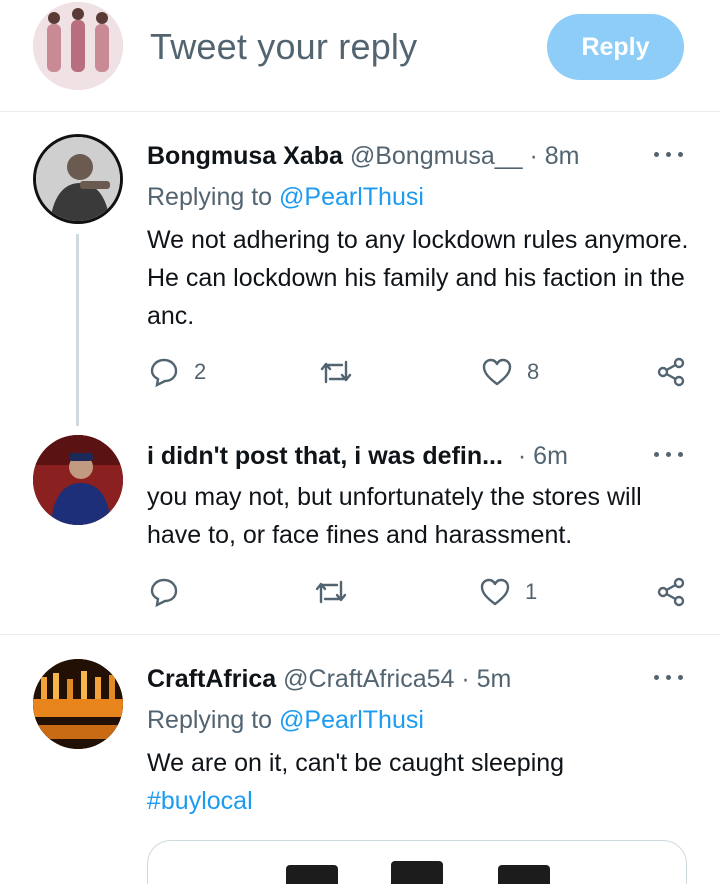 The width and height of the screenshot is (720, 884). What do you see at coordinates (555, 156) in the screenshot?
I see `timestamp: · 8m` at bounding box center [555, 156].